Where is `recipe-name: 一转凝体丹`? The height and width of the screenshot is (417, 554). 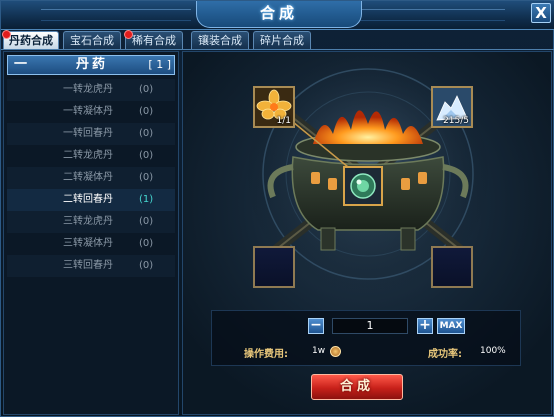 recipe-name: 一转凝体丹 is located at coordinates (88, 111).